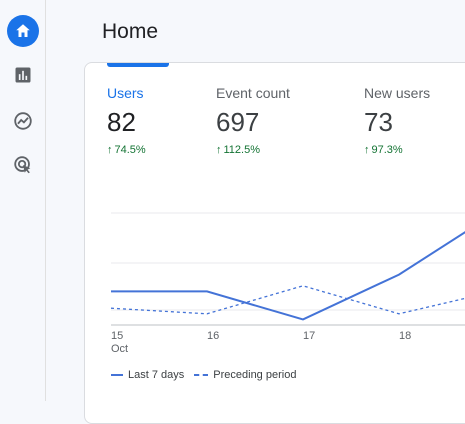 The image size is (465, 424). Describe the element at coordinates (117, 375) in the screenshot. I see `legend-swatch-solid` at that location.